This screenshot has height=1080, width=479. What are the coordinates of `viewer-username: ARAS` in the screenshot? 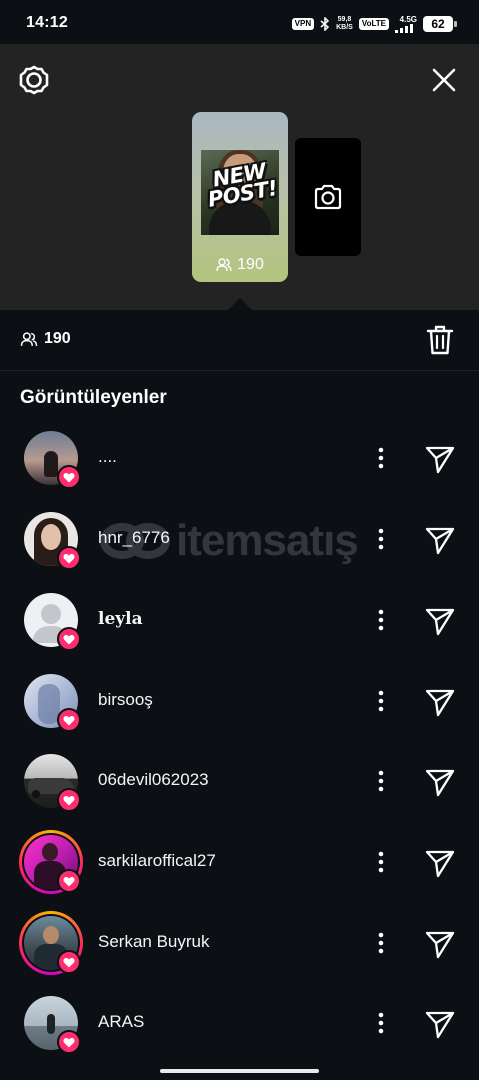 It's located at (121, 1022).